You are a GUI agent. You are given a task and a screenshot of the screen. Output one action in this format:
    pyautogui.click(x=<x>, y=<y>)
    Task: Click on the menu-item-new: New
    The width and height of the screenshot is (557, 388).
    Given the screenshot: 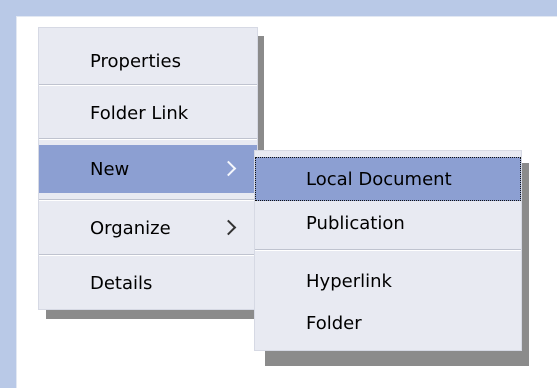 What is the action you would take?
    pyautogui.click(x=148, y=169)
    